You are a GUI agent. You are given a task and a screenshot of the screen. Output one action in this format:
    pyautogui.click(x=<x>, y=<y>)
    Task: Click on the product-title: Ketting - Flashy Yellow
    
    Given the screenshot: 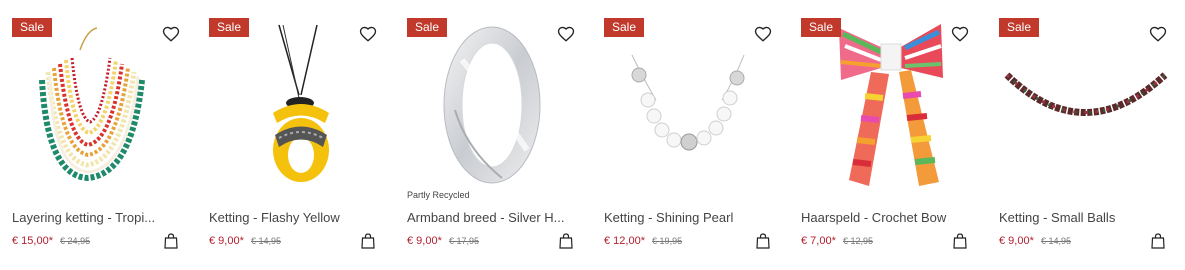 What is the action you would take?
    pyautogui.click(x=298, y=217)
    